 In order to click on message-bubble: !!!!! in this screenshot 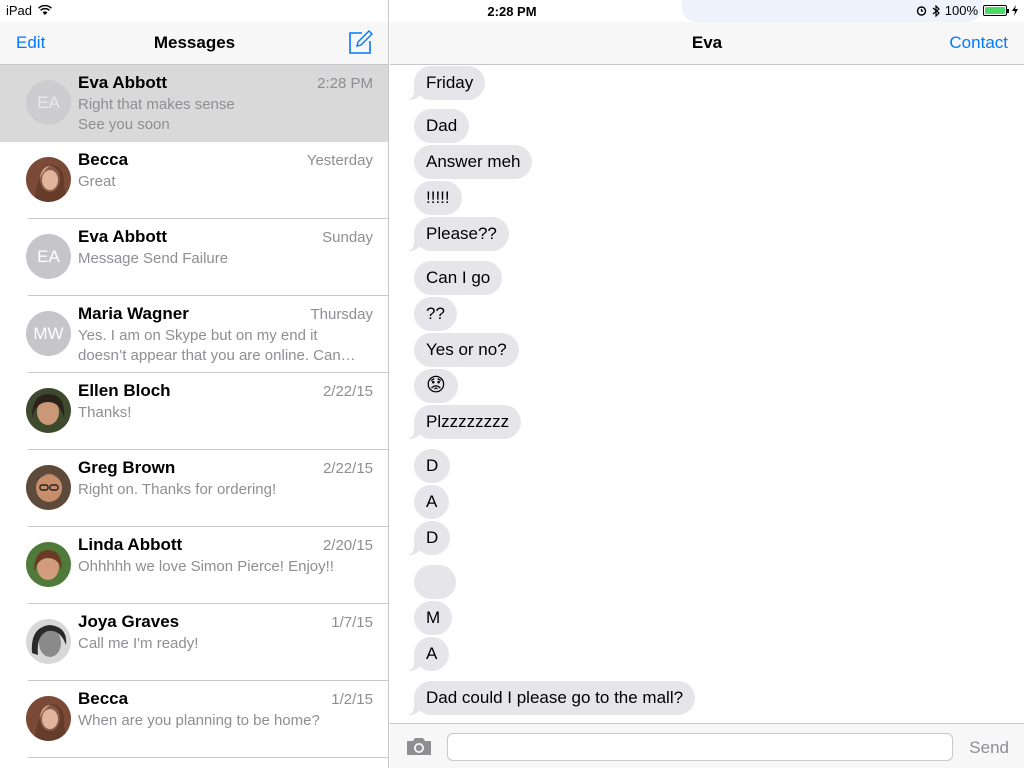, I will do `click(438, 198)`.